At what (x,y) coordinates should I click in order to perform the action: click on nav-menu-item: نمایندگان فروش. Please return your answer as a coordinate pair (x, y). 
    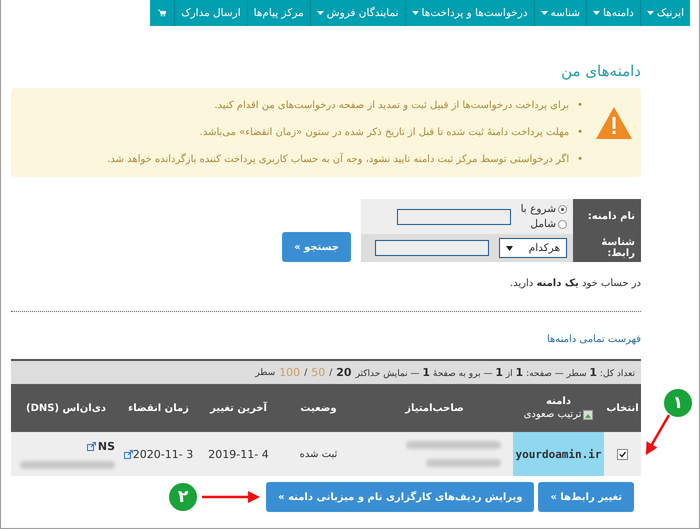
    Looking at the image, I should click on (357, 13).